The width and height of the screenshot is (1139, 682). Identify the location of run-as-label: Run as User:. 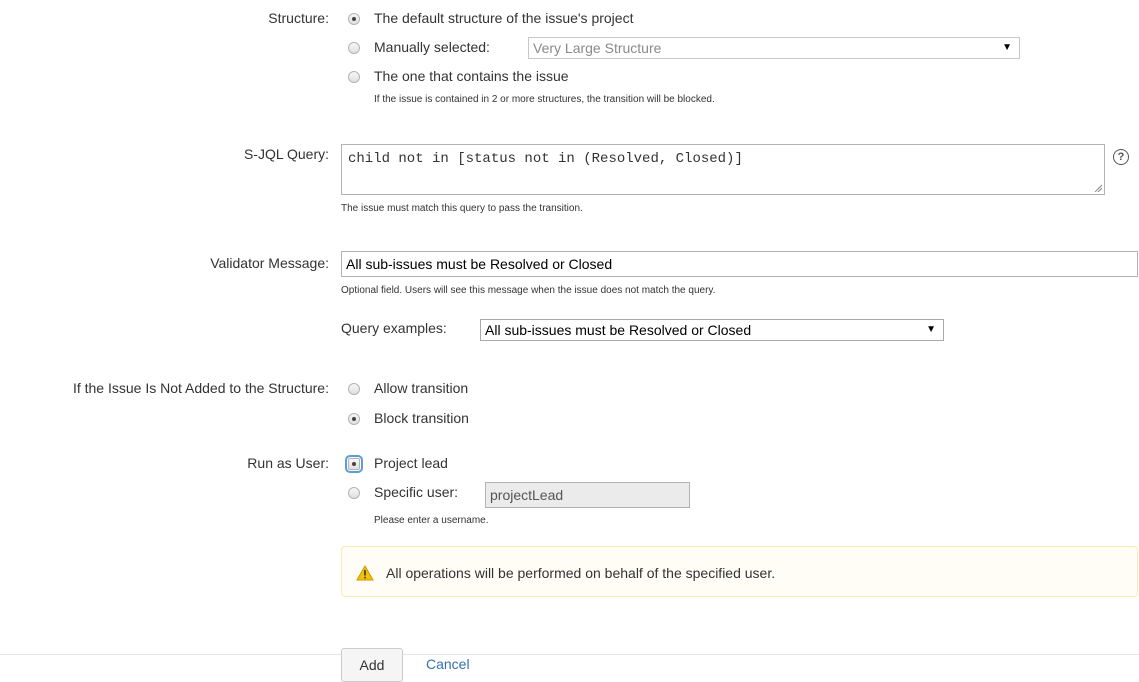
(288, 463).